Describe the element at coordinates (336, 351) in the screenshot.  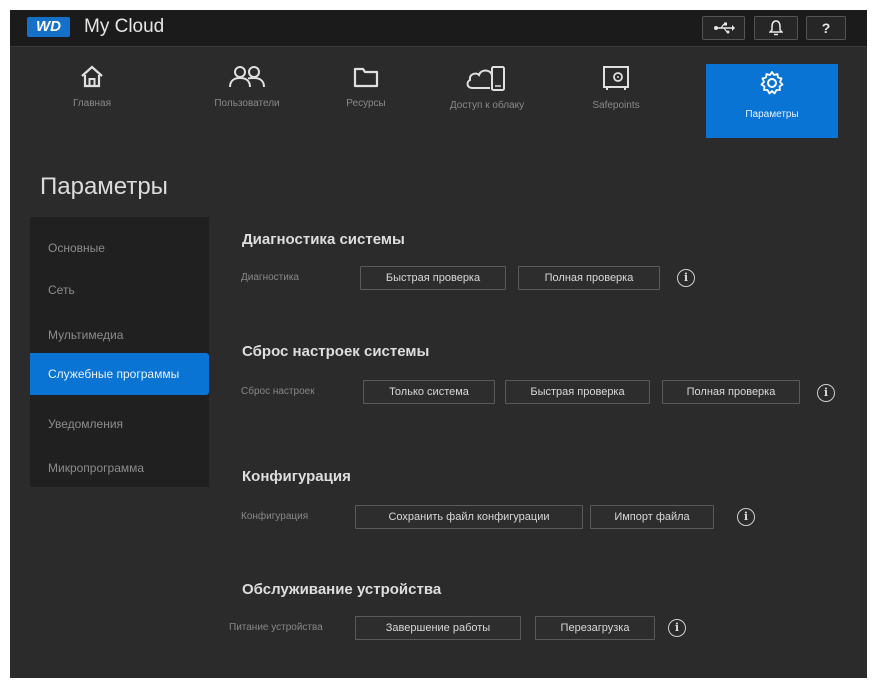
I see `section-title-reset: Сброс настроек системы` at that location.